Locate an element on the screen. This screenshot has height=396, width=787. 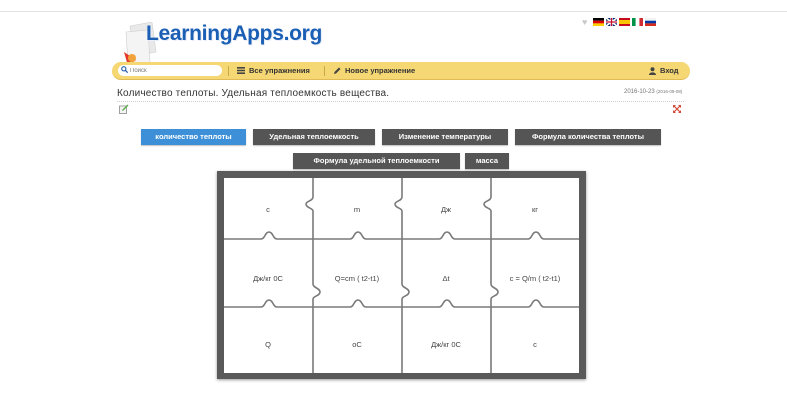
flag-italy is located at coordinates (638, 22).